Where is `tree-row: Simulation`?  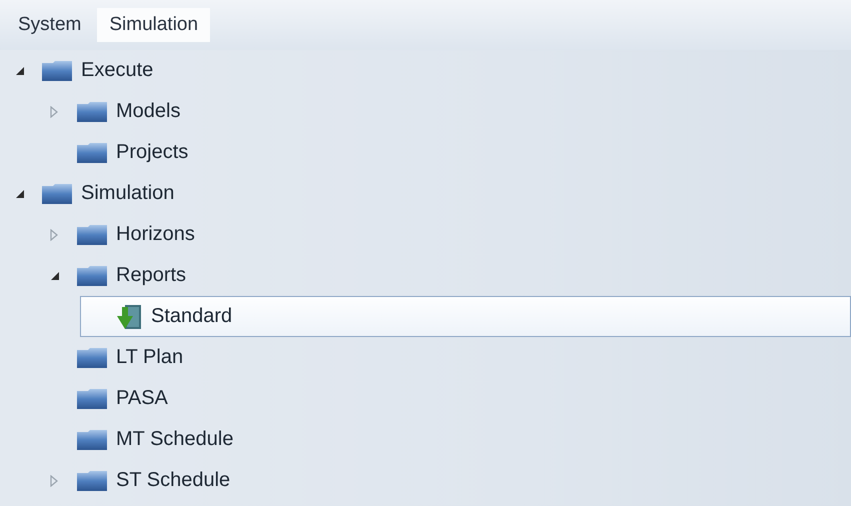
tree-row: Simulation is located at coordinates (430, 193).